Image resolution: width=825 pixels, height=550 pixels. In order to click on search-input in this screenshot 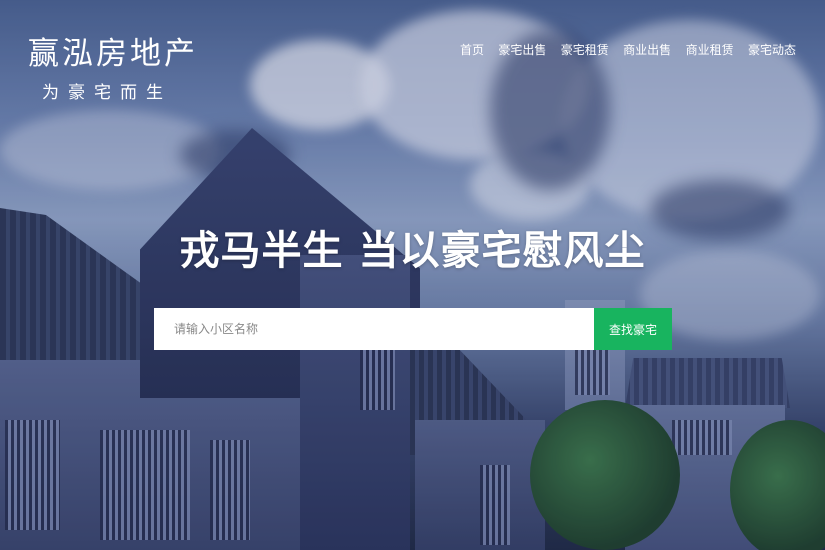, I will do `click(374, 329)`.